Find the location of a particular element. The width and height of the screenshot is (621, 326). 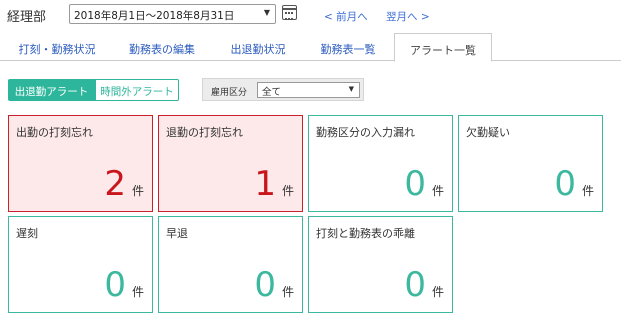

card-title: 早退 is located at coordinates (177, 233).